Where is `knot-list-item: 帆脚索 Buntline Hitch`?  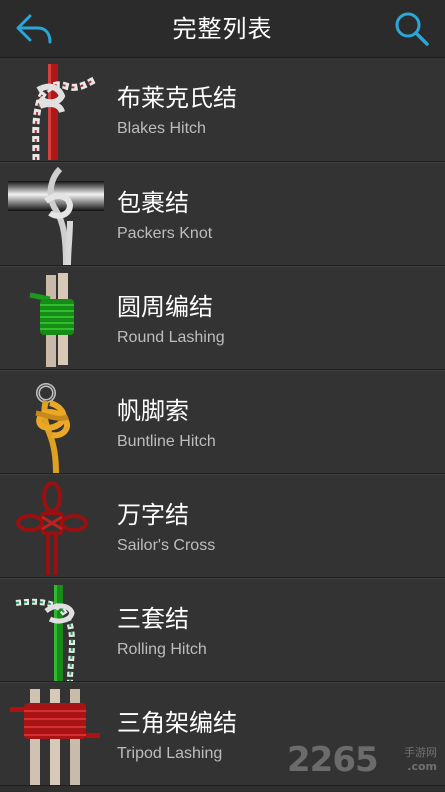 knot-list-item: 帆脚索 Buntline Hitch is located at coordinates (222, 422).